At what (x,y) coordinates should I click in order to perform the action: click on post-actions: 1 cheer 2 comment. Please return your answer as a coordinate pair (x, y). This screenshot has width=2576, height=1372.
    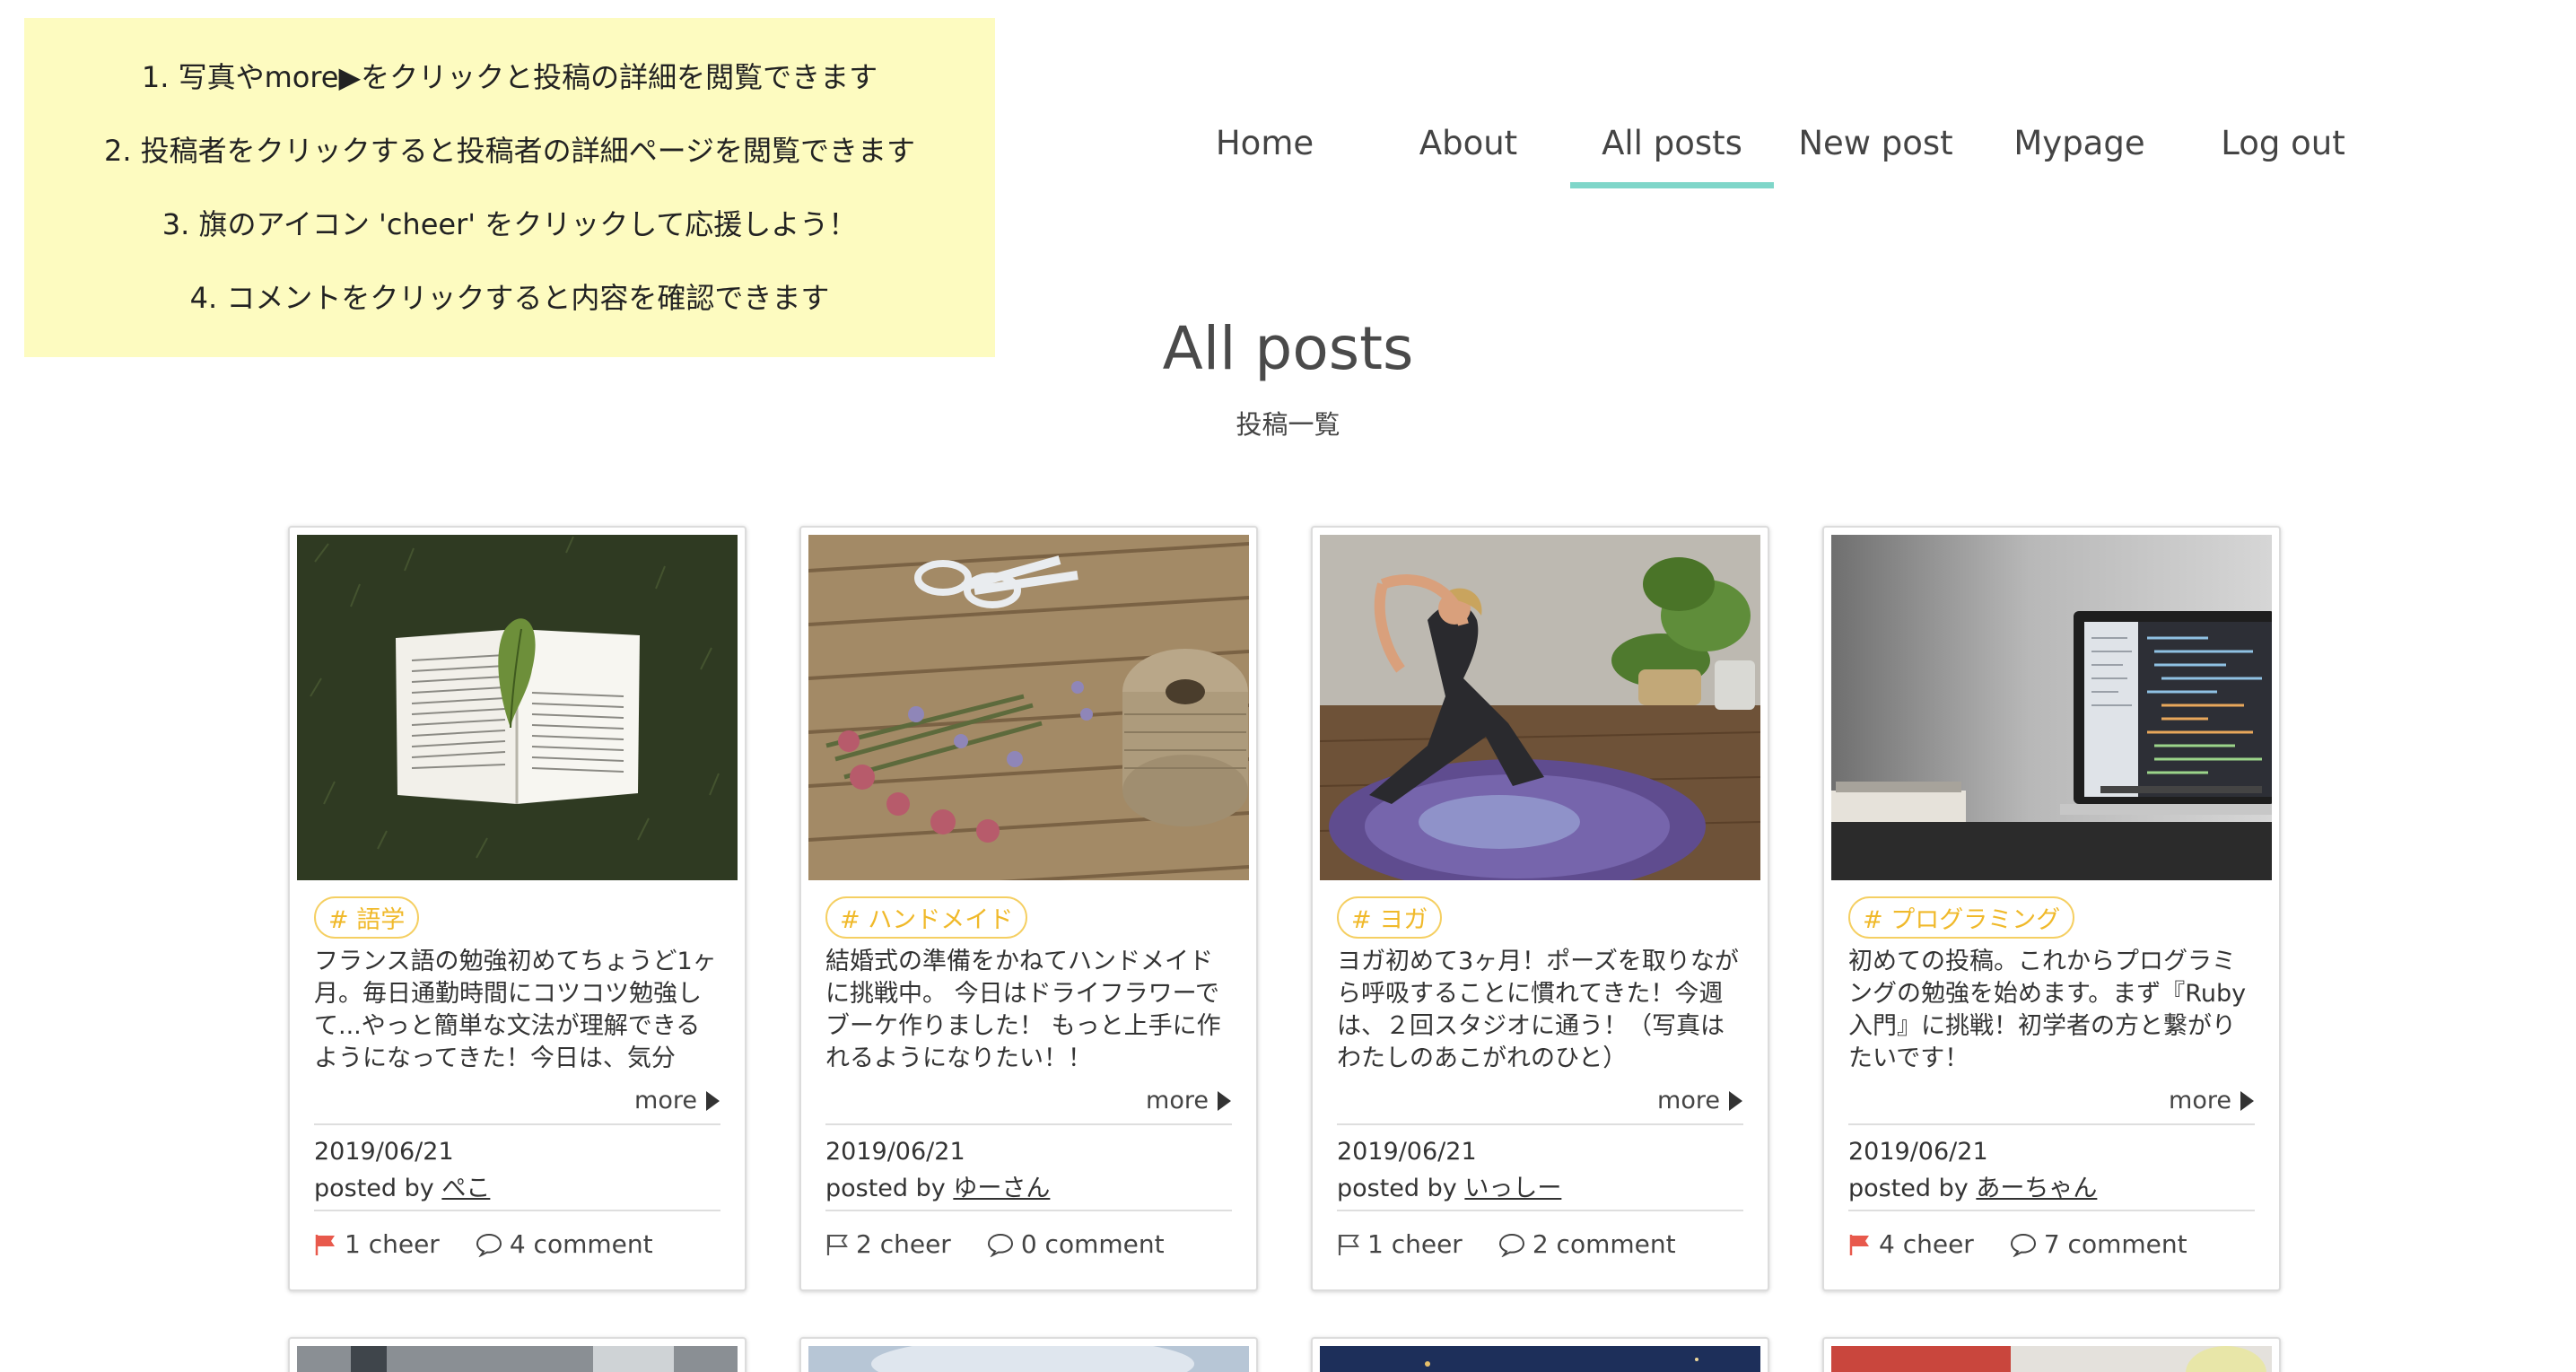
    Looking at the image, I should click on (1507, 1244).